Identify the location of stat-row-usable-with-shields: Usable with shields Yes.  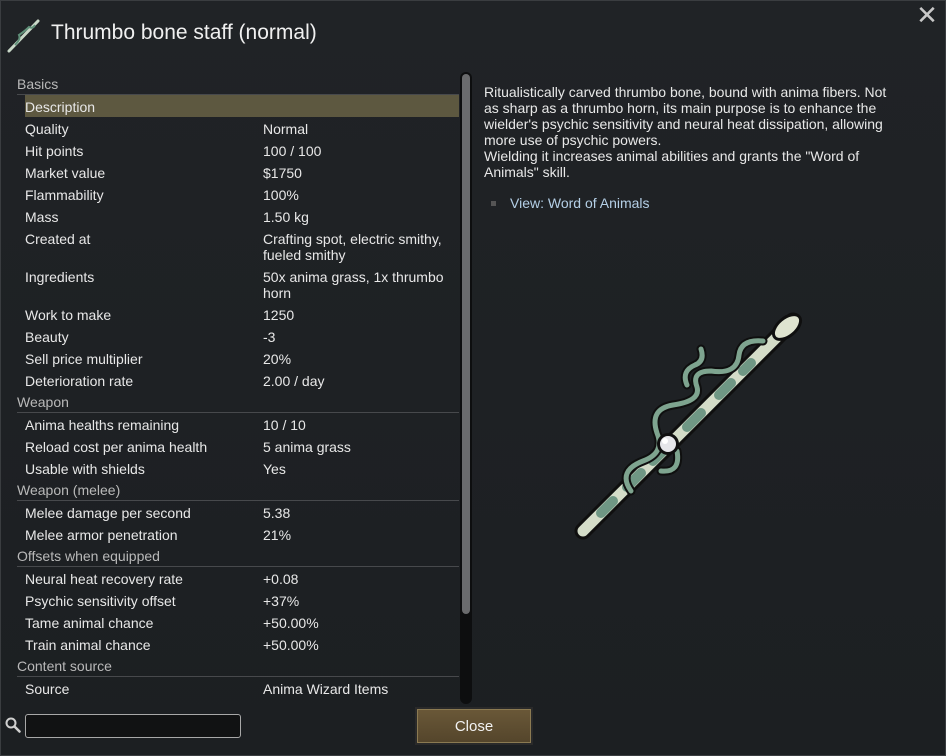
(242, 468).